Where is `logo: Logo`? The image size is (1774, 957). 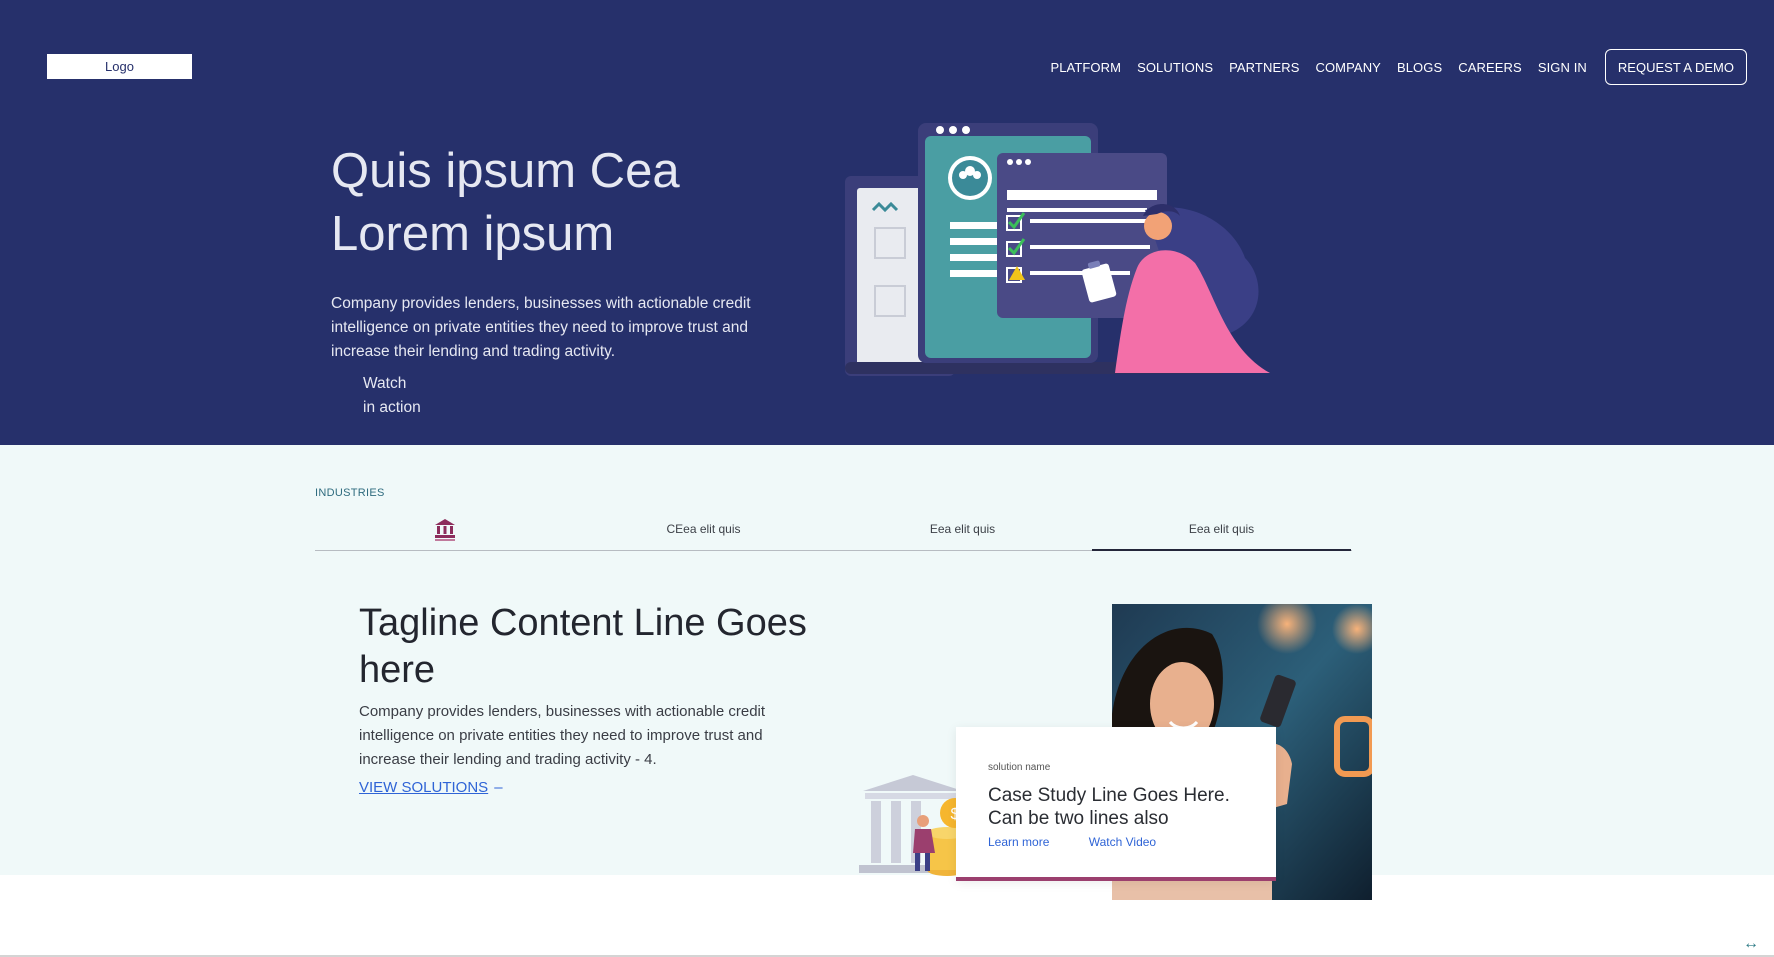 logo: Logo is located at coordinates (119, 66).